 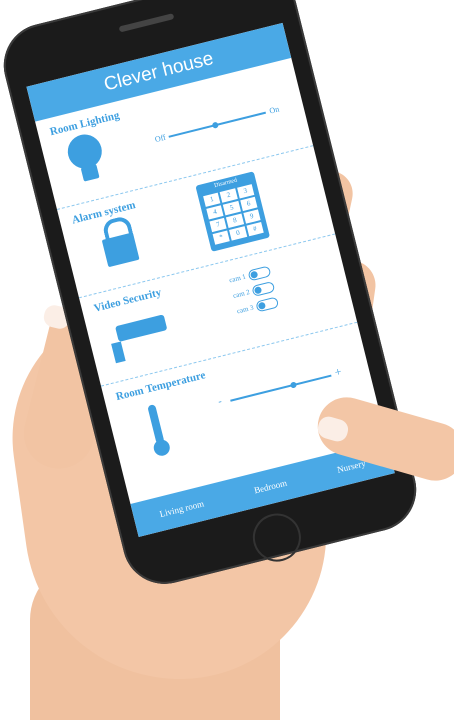 I want to click on lock-icon, so click(x=120, y=250).